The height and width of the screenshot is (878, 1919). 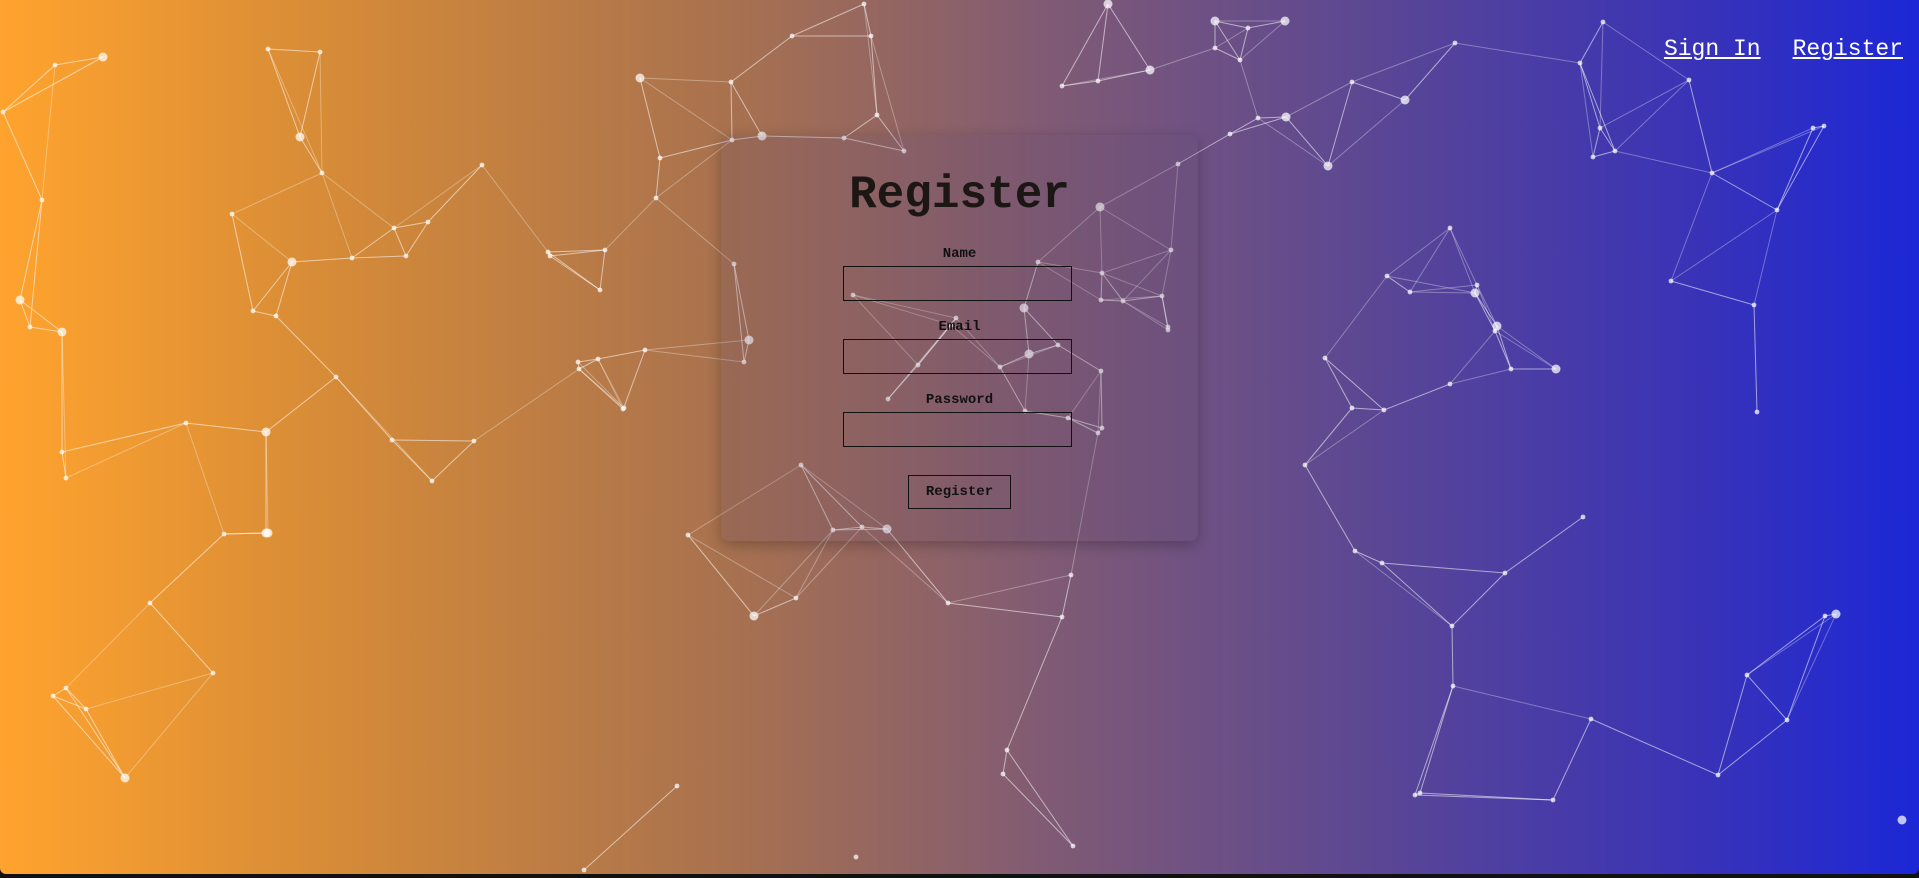 What do you see at coordinates (957, 283) in the screenshot?
I see `name-field` at bounding box center [957, 283].